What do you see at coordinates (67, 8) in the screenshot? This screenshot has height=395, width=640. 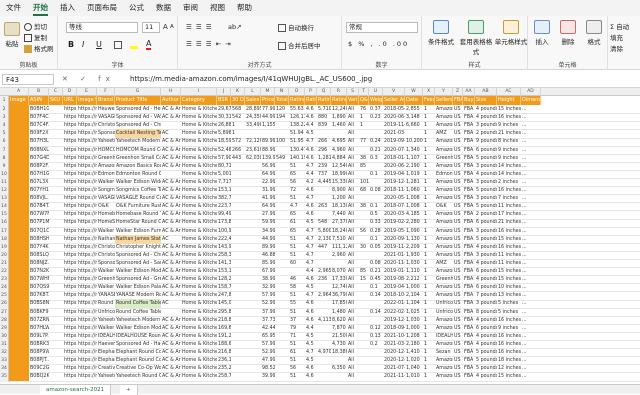 I see `menu-tab-2: 插入` at bounding box center [67, 8].